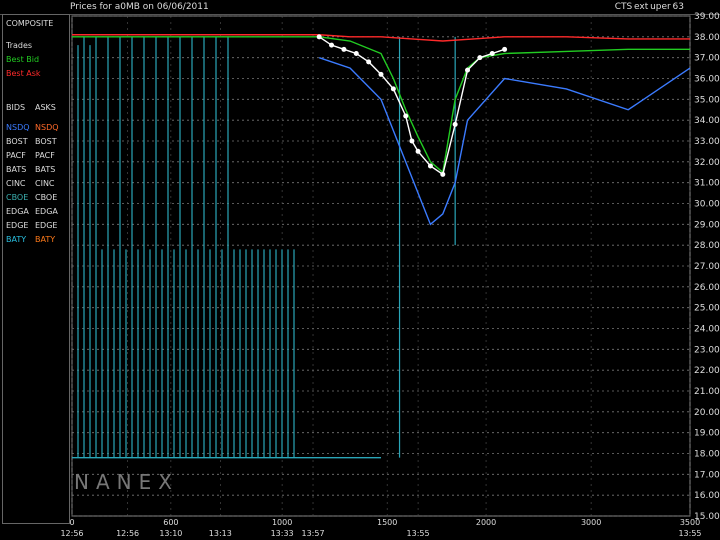 The height and width of the screenshot is (540, 720). I want to click on y-tick-label: 38.00, so click(707, 38).